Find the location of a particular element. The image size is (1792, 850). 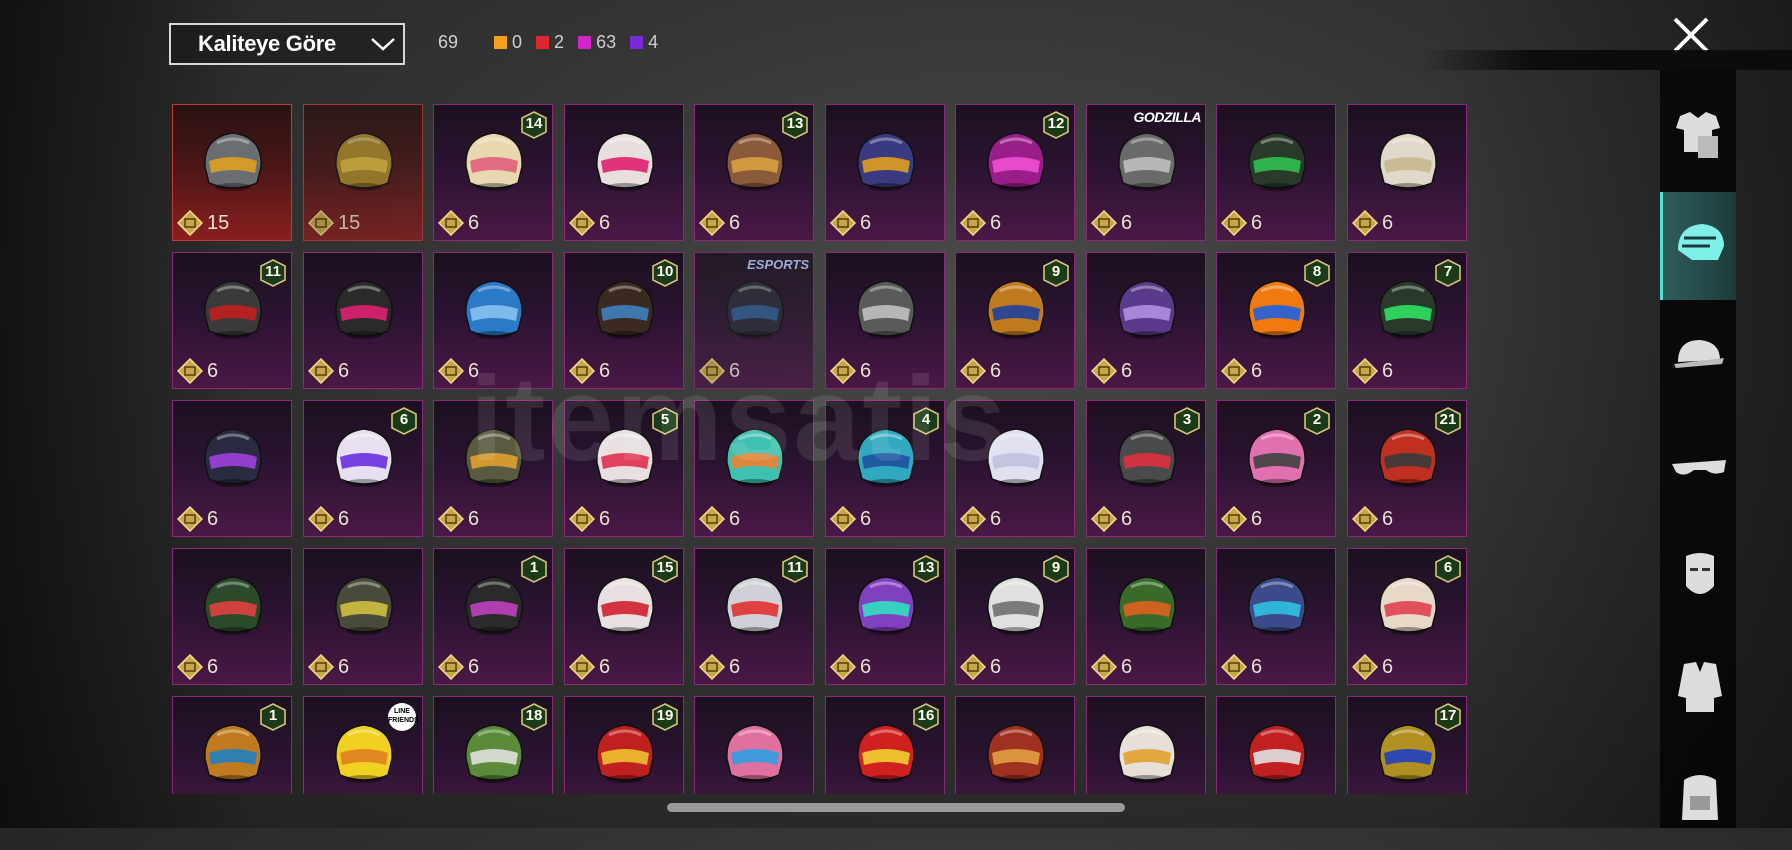

item-tile: 17 is located at coordinates (1407, 745).